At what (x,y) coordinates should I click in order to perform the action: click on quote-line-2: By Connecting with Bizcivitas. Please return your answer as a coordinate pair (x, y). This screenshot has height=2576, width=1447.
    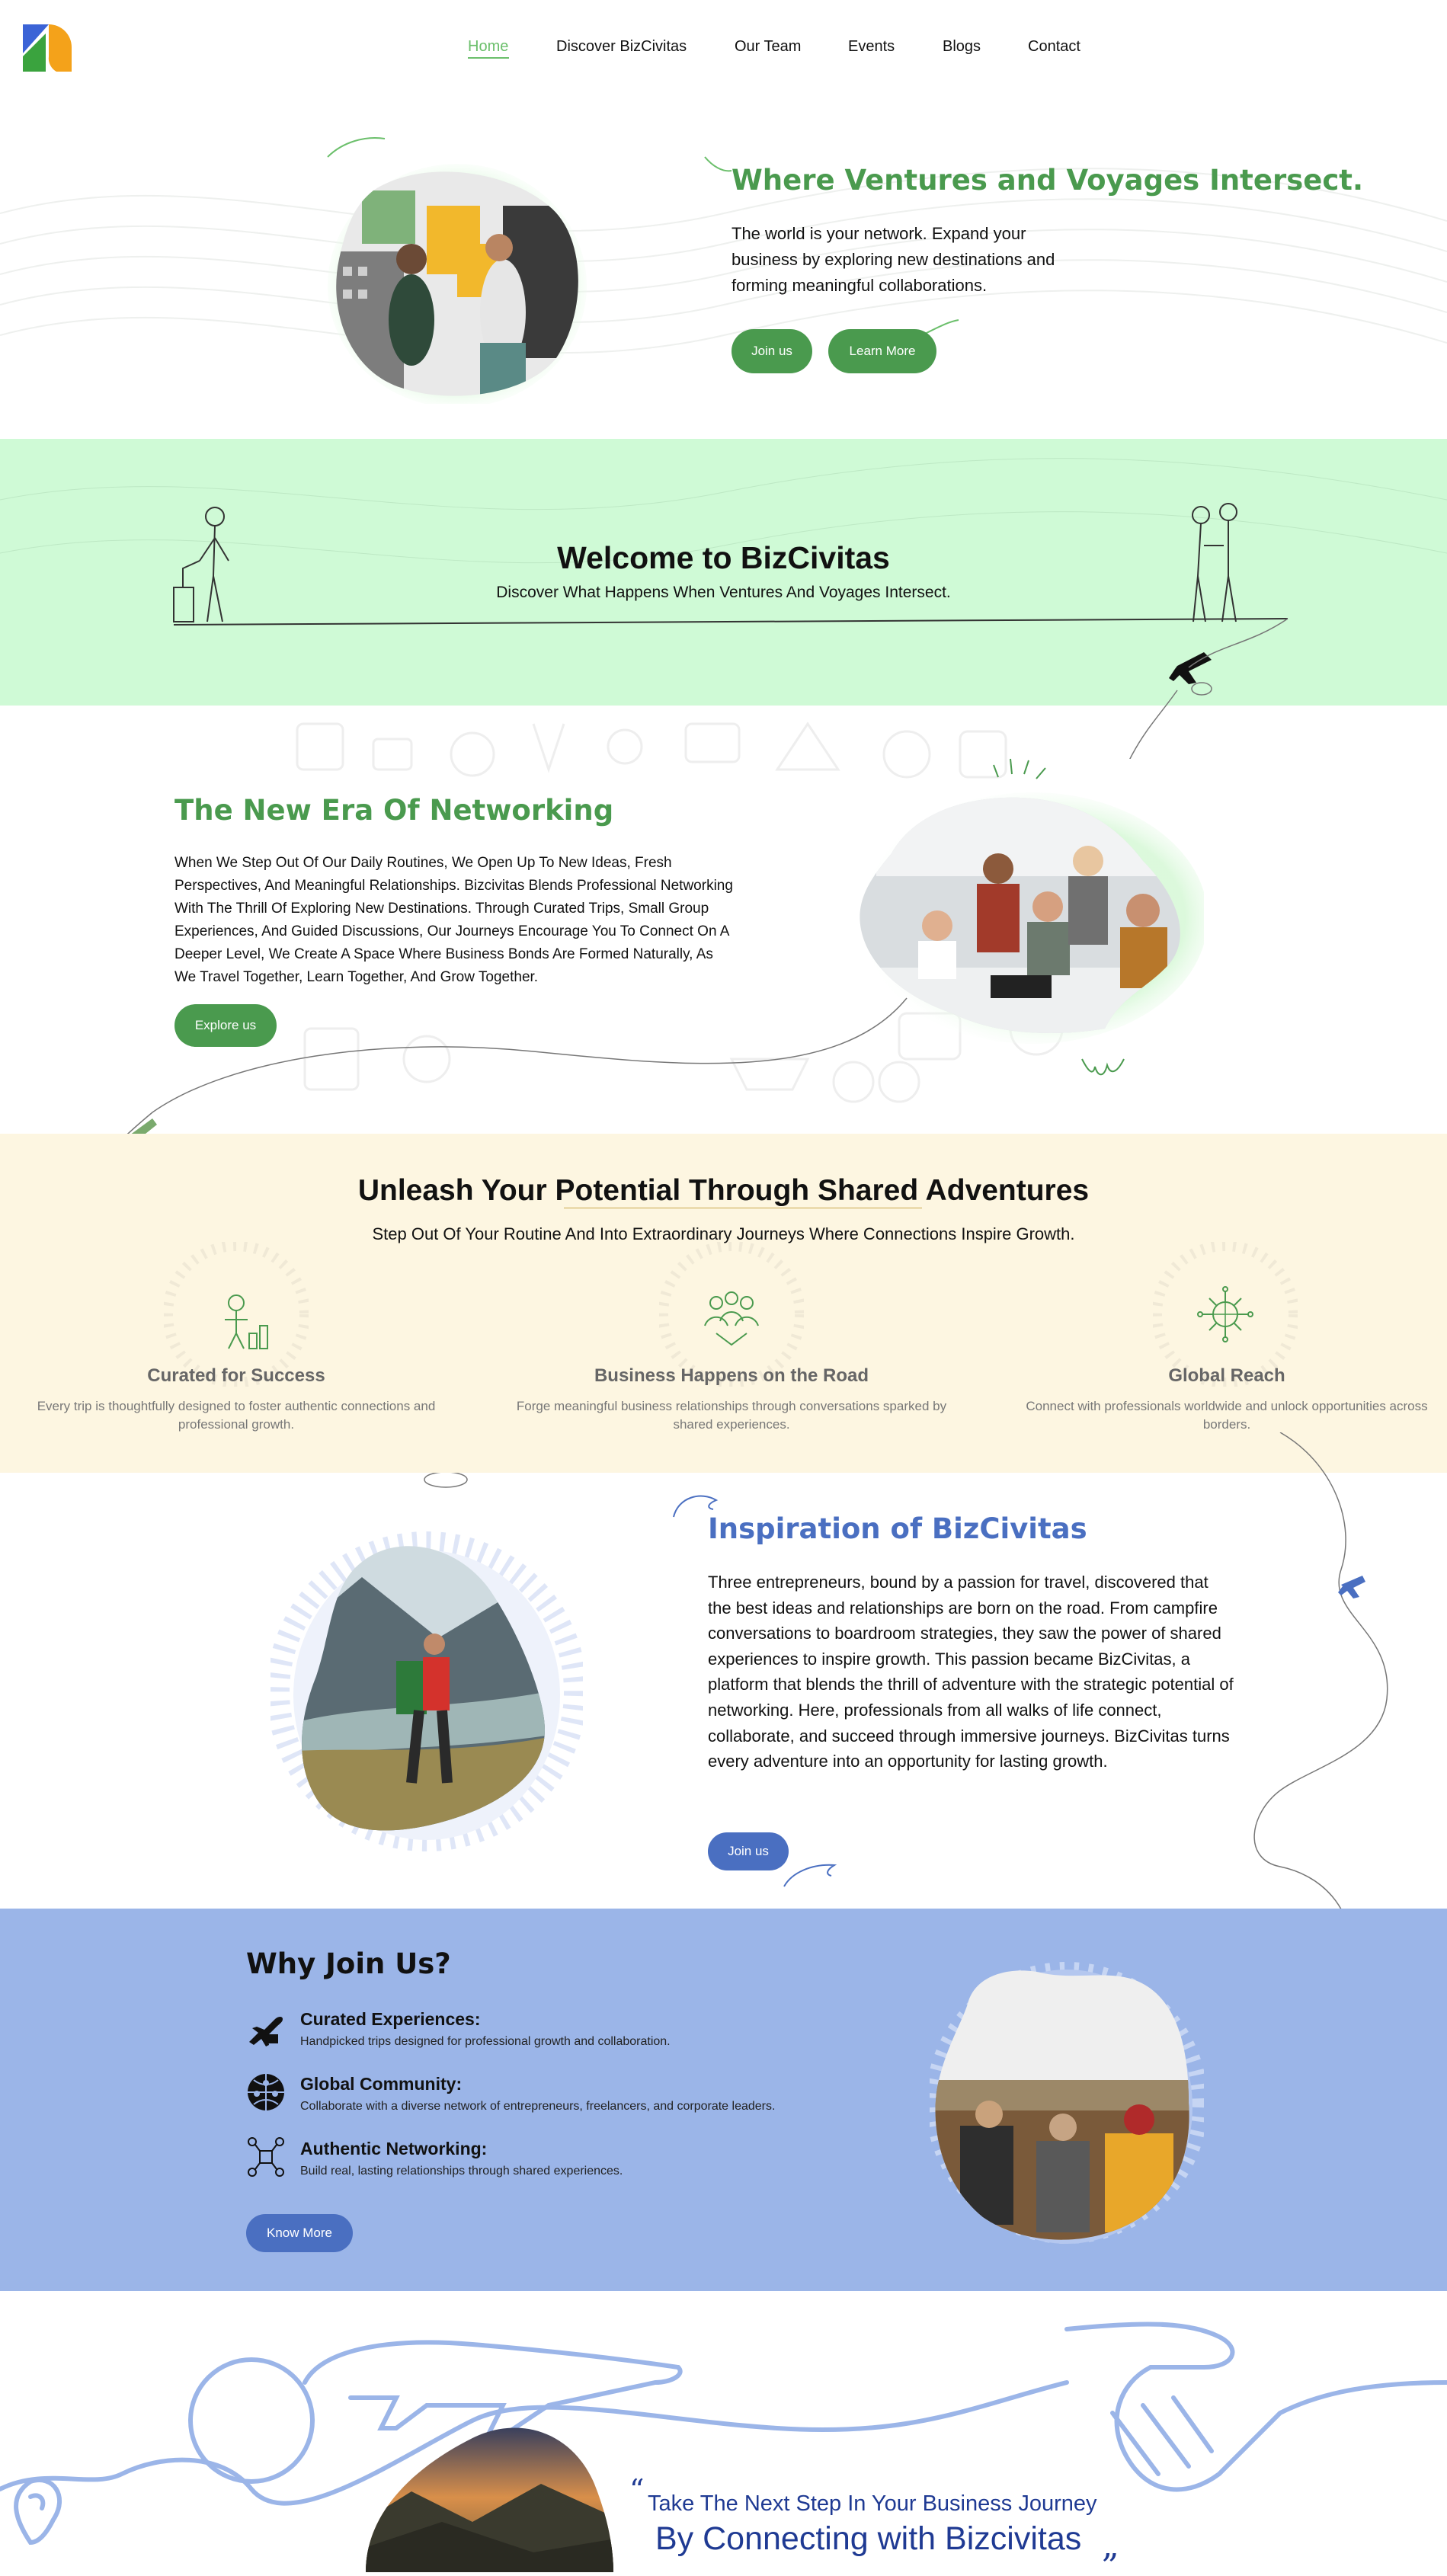
    Looking at the image, I should click on (869, 2538).